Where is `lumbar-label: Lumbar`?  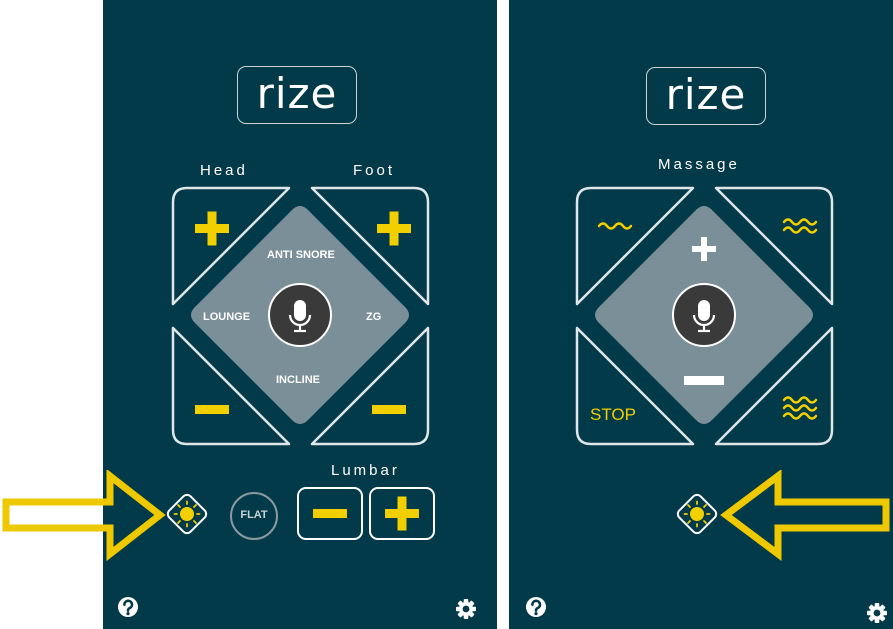 lumbar-label: Lumbar is located at coordinates (365, 470).